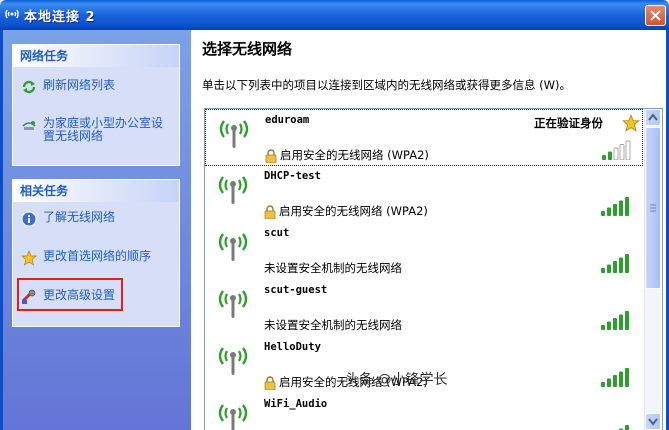 The width and height of the screenshot is (669, 430). What do you see at coordinates (29, 258) in the screenshot?
I see `star-icon` at bounding box center [29, 258].